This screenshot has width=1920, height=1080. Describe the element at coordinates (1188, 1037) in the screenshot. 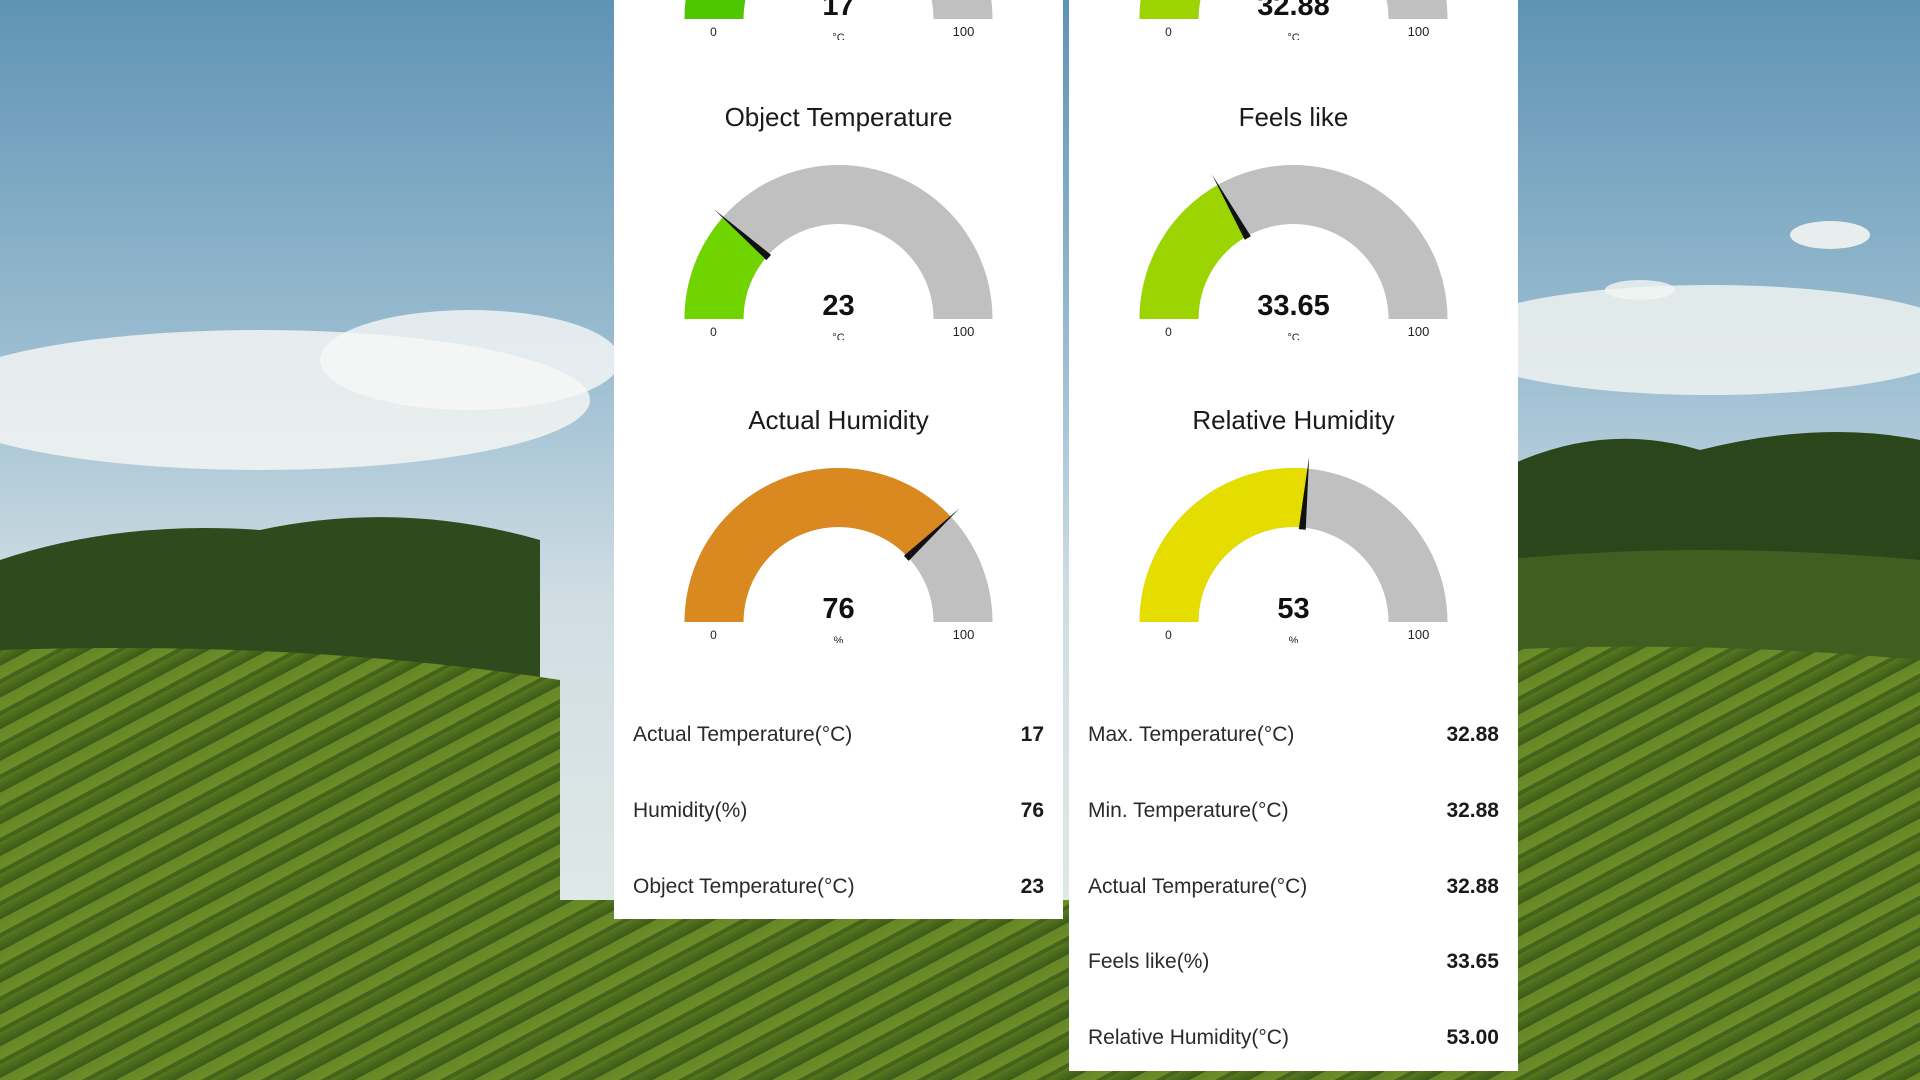

I see `stat-label: Relative Humidity(°C)` at that location.